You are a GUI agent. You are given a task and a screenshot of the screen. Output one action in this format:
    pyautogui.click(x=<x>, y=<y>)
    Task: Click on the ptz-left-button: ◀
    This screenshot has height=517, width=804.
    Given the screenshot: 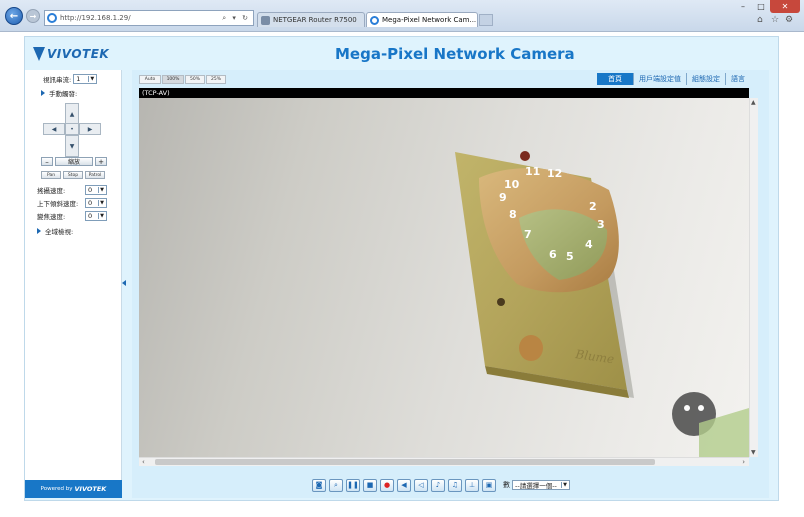 What is the action you would take?
    pyautogui.click(x=54, y=129)
    